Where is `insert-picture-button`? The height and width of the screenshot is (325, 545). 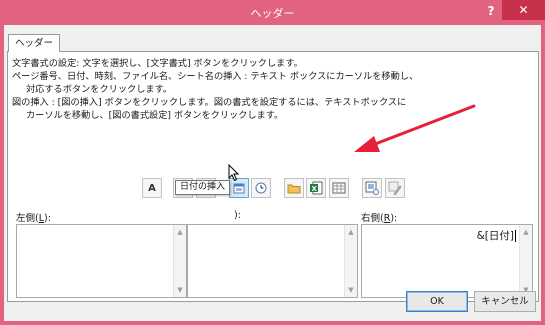 insert-picture-button is located at coordinates (372, 188).